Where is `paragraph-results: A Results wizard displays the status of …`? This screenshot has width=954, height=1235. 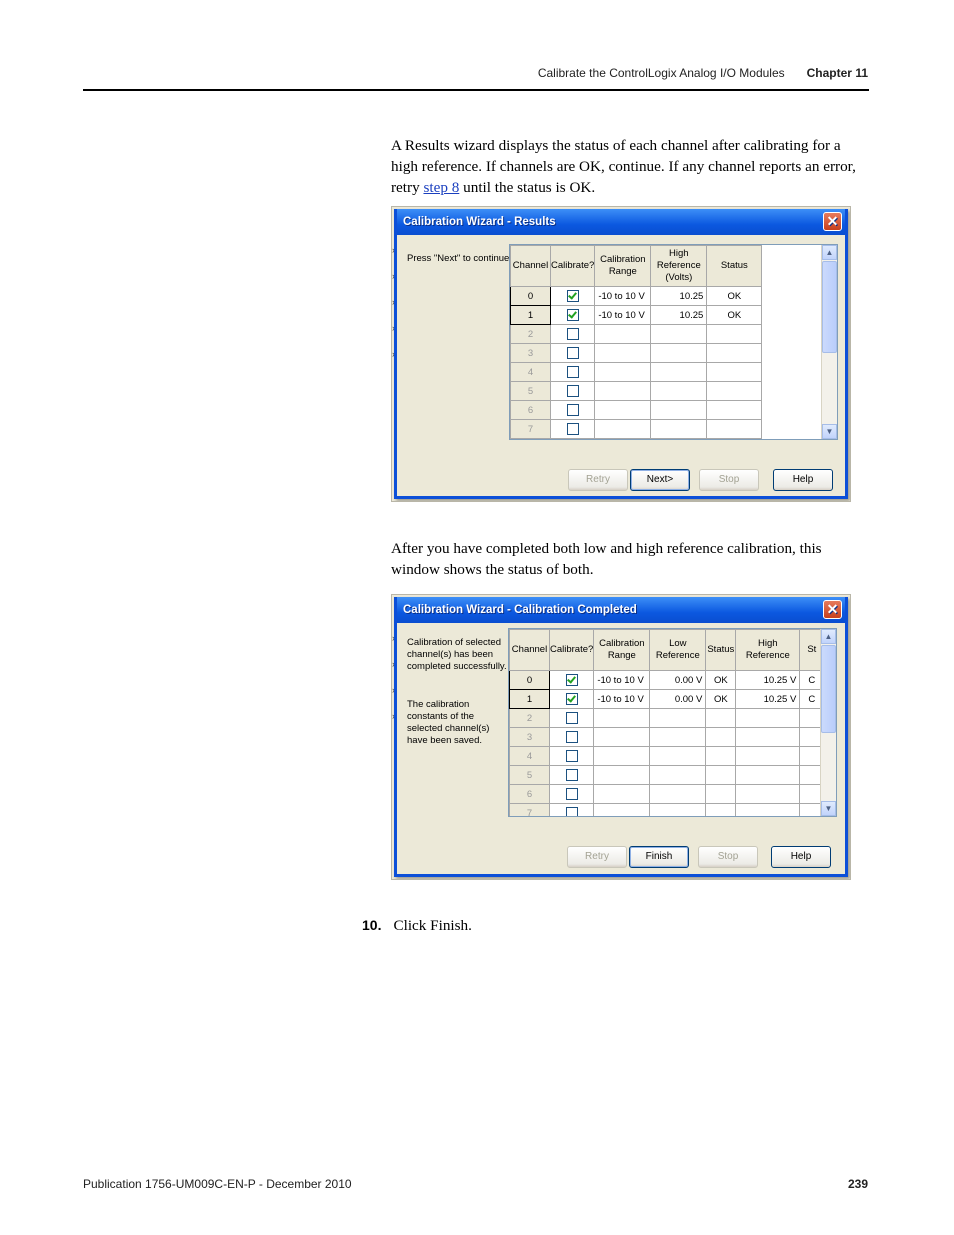 paragraph-results: A Results wizard displays the status of … is located at coordinates (630, 166).